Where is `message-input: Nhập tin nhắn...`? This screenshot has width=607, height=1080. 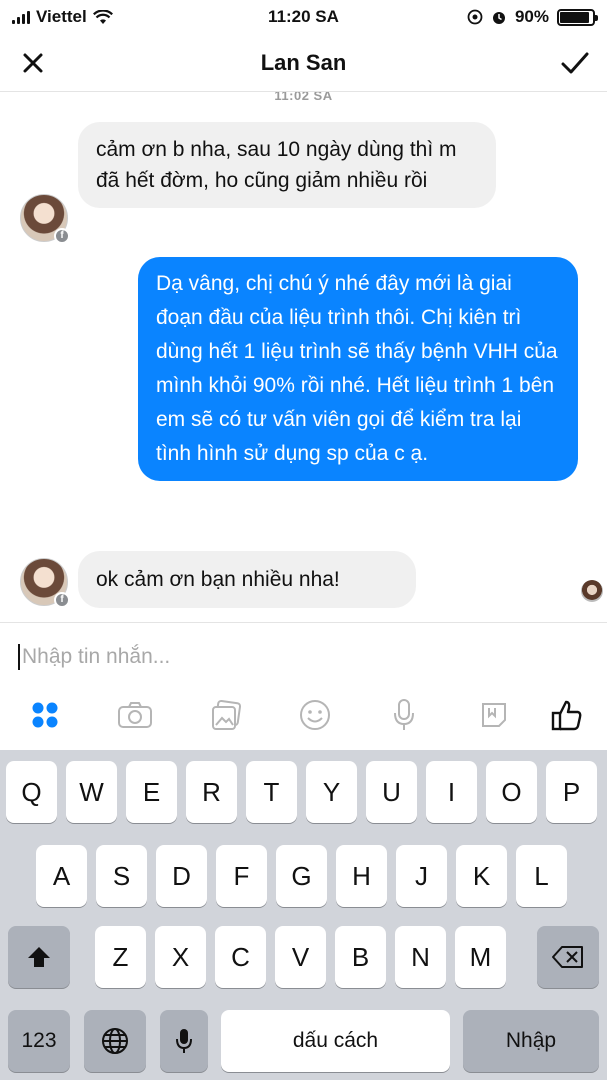 message-input: Nhập tin nhắn... is located at coordinates (298, 657).